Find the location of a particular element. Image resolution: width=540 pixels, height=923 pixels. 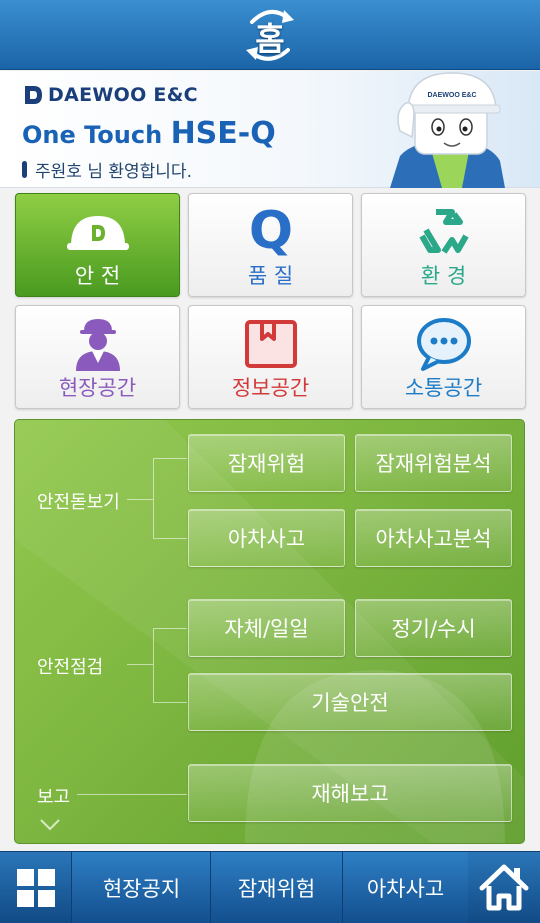

btn-near-miss: 아차사고 is located at coordinates (266, 538).